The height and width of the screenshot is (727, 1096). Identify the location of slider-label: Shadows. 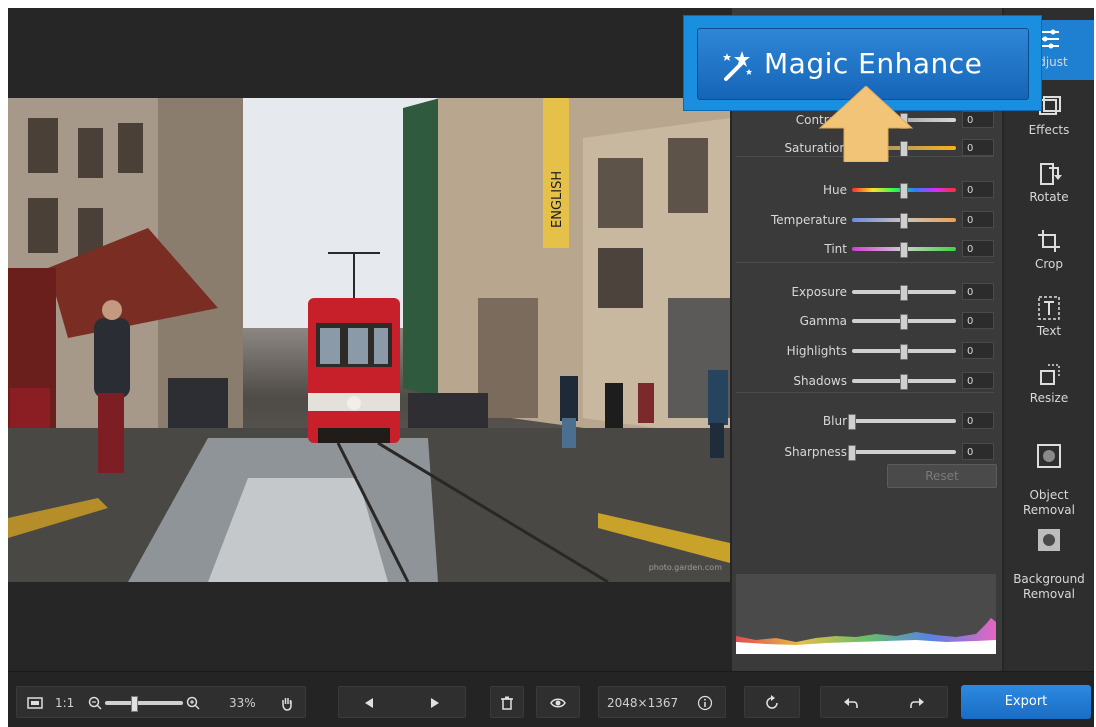
(820, 381).